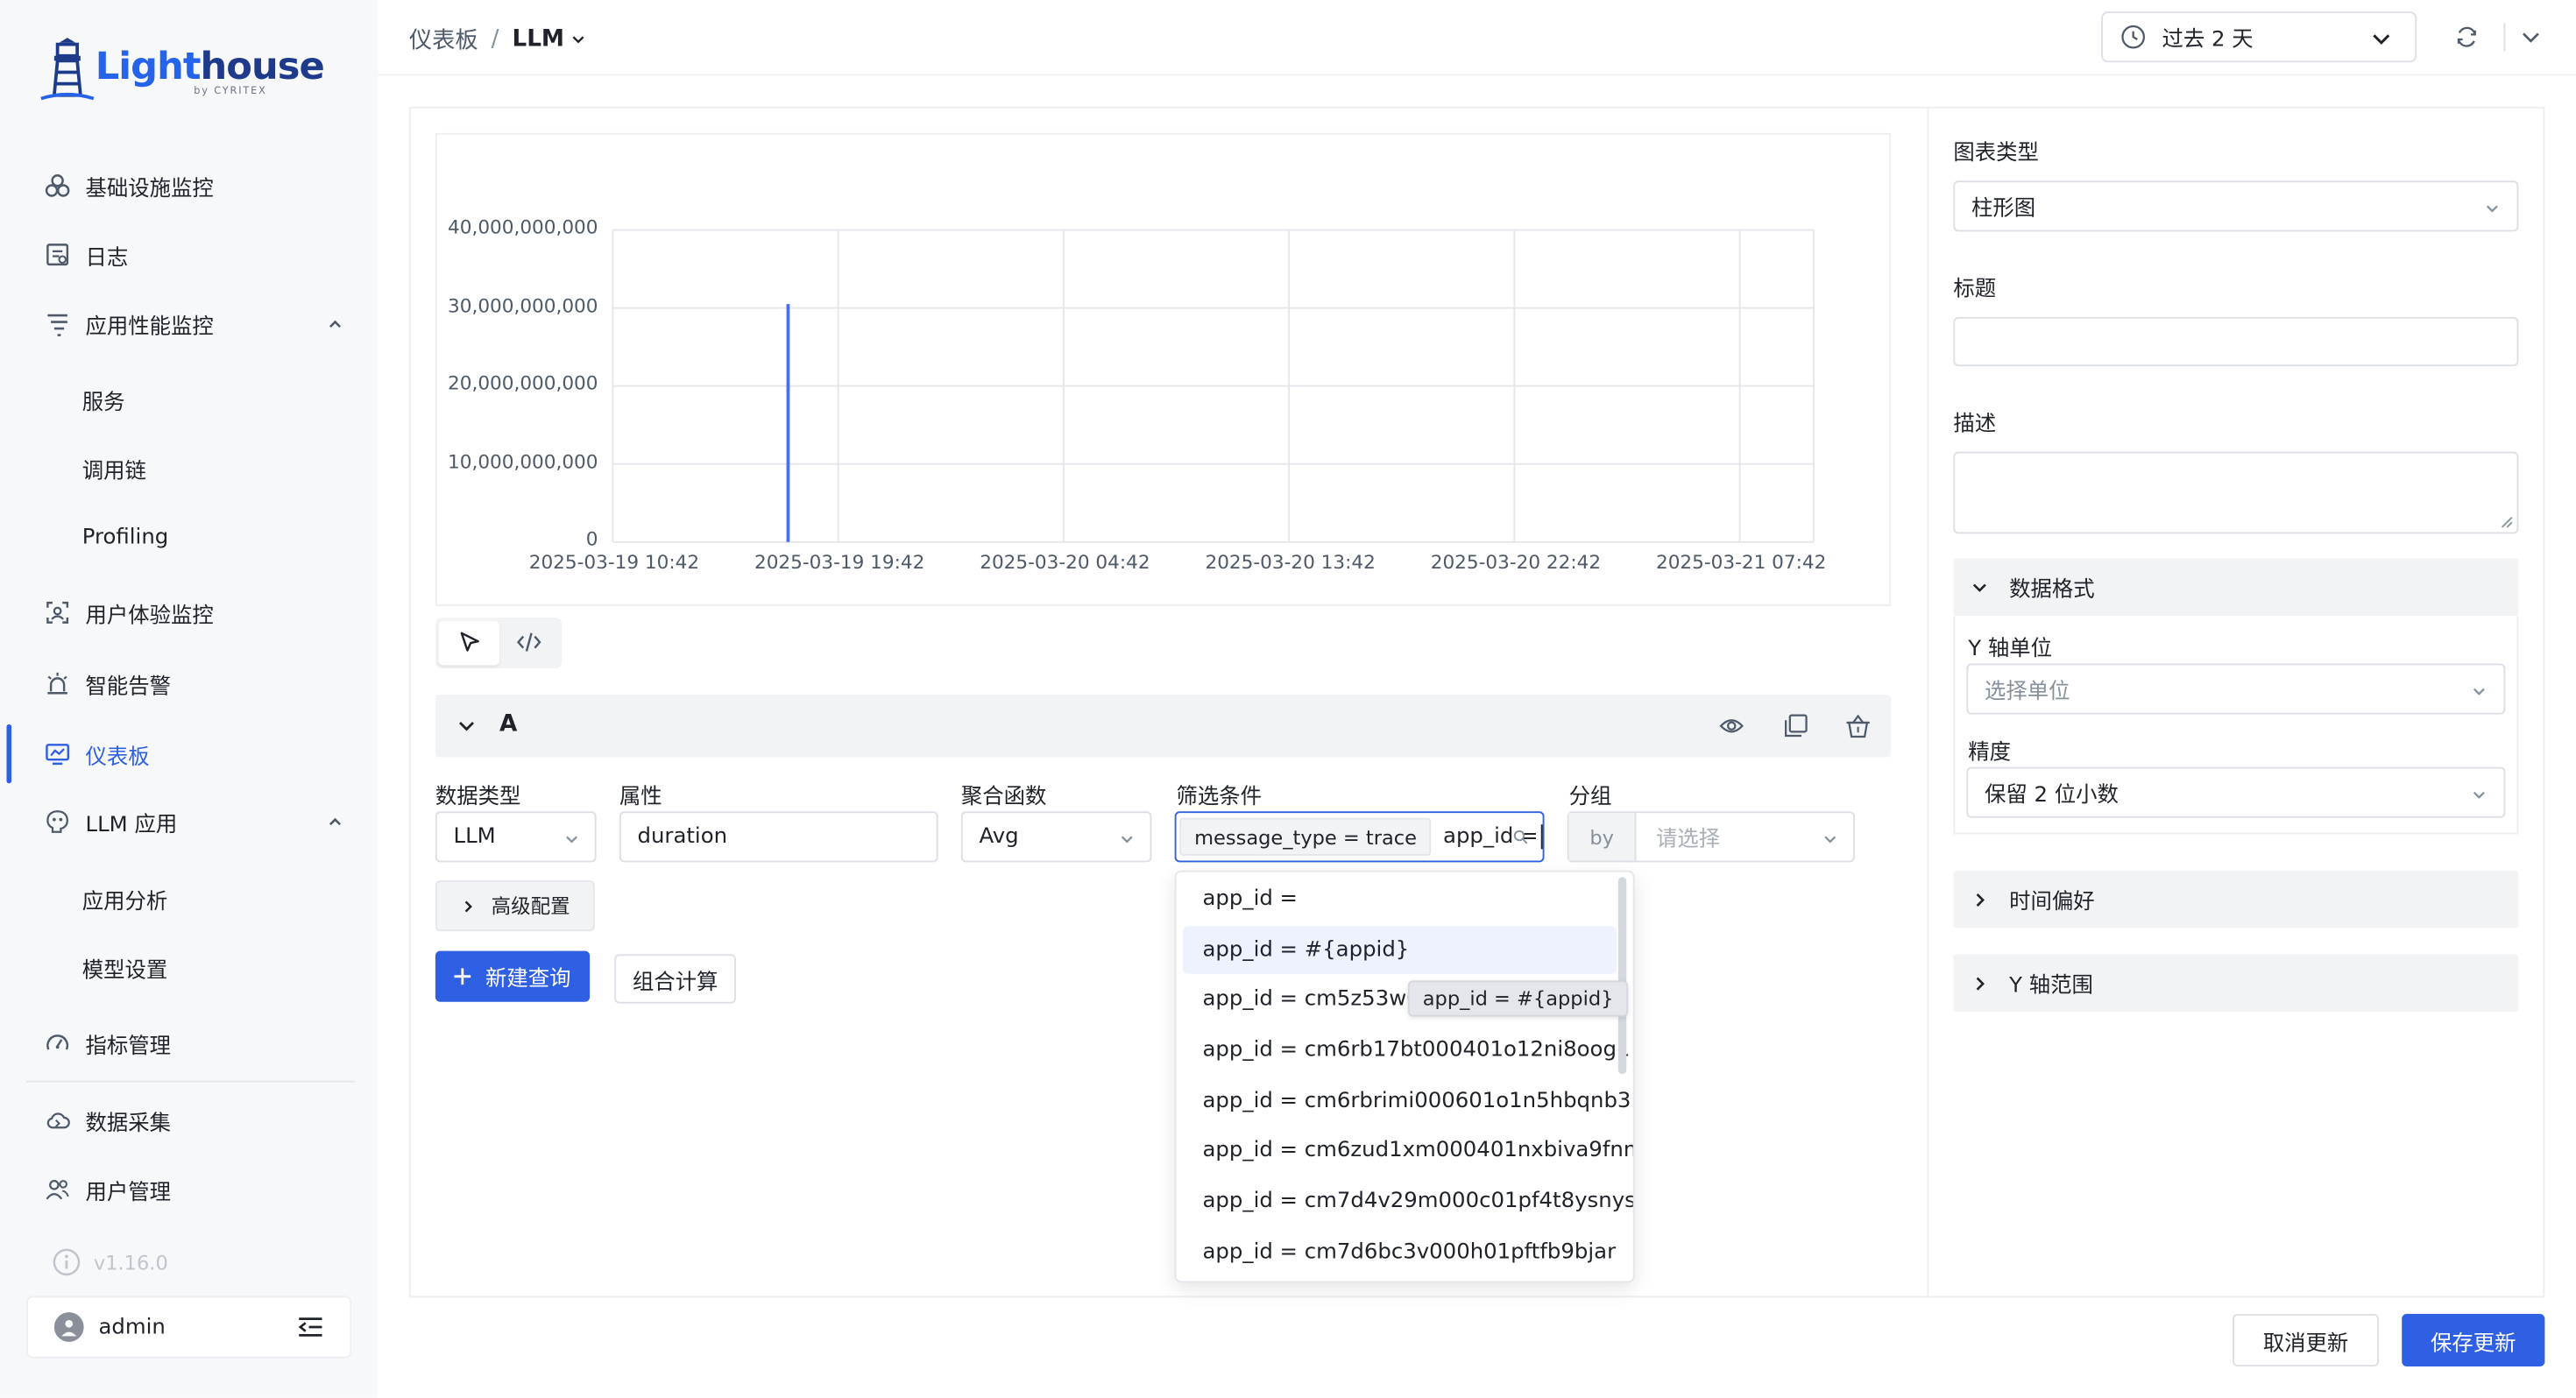 This screenshot has height=1398, width=2576. I want to click on resize-handle-icon, so click(2507, 522).